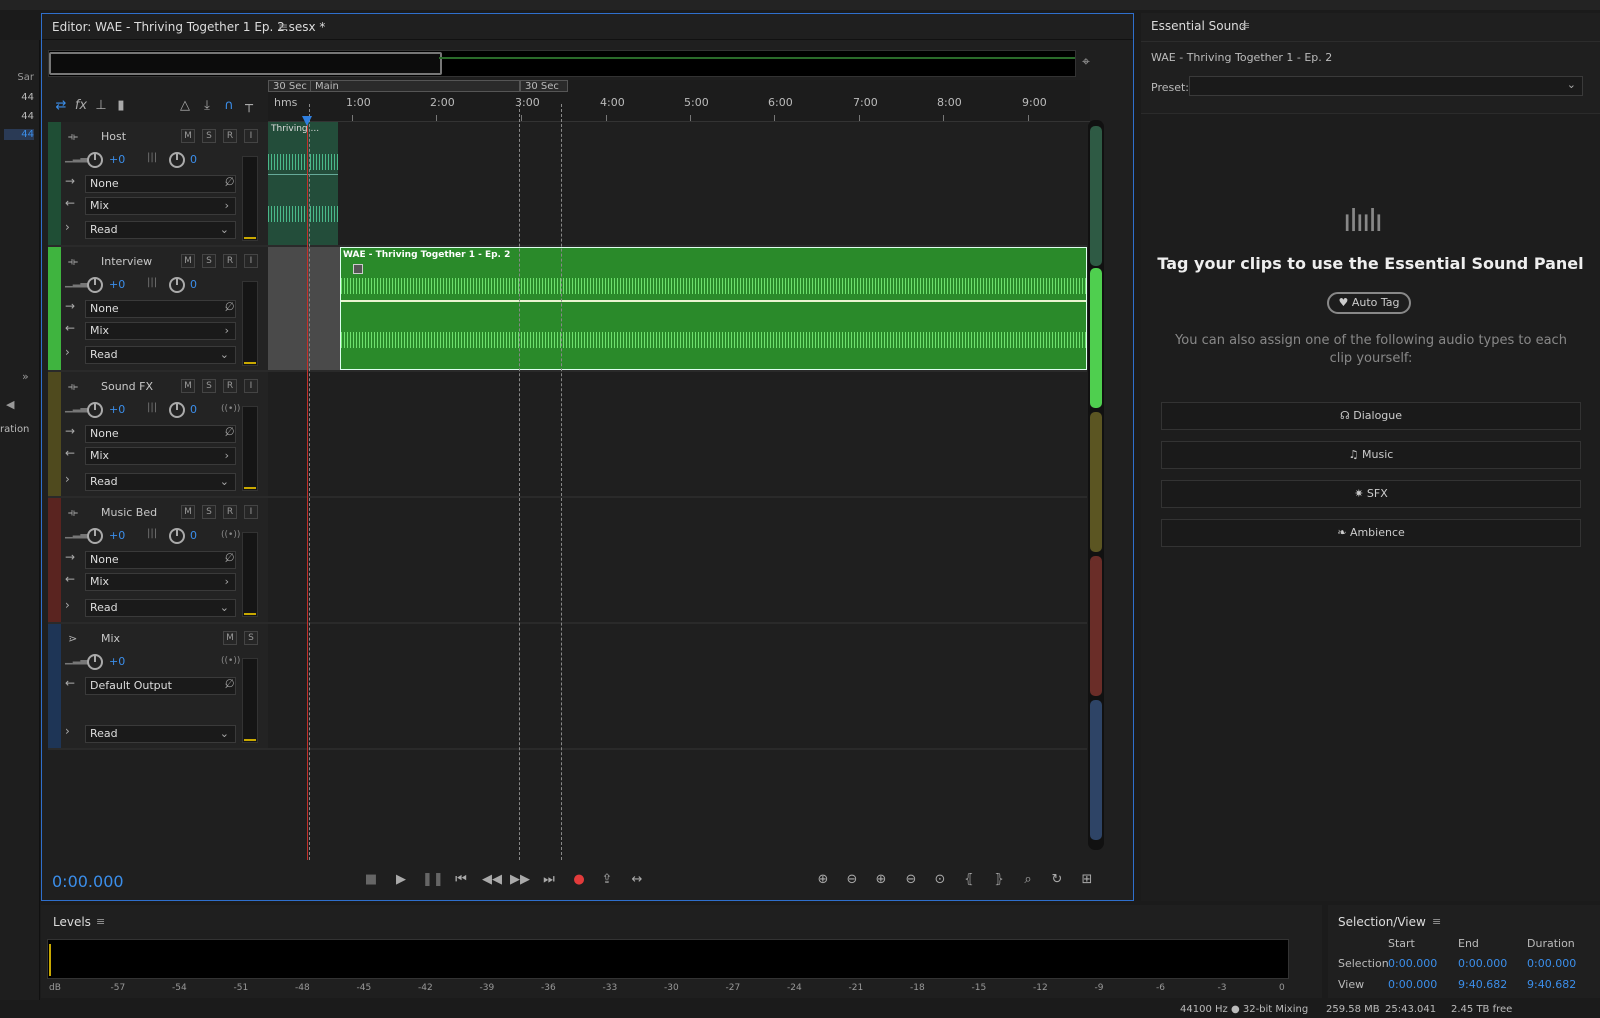 This screenshot has width=1600, height=1018. Describe the element at coordinates (911, 881) in the screenshot. I see `zoom-out-time-icon: ⊖` at that location.